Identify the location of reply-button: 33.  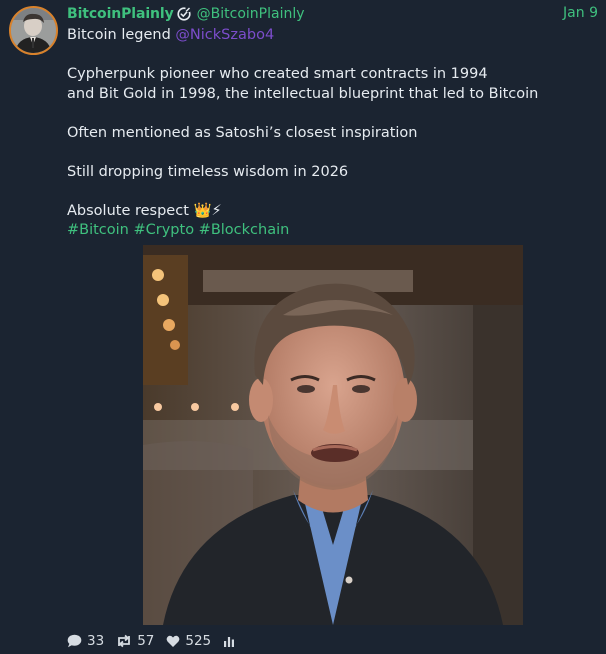
(85, 641).